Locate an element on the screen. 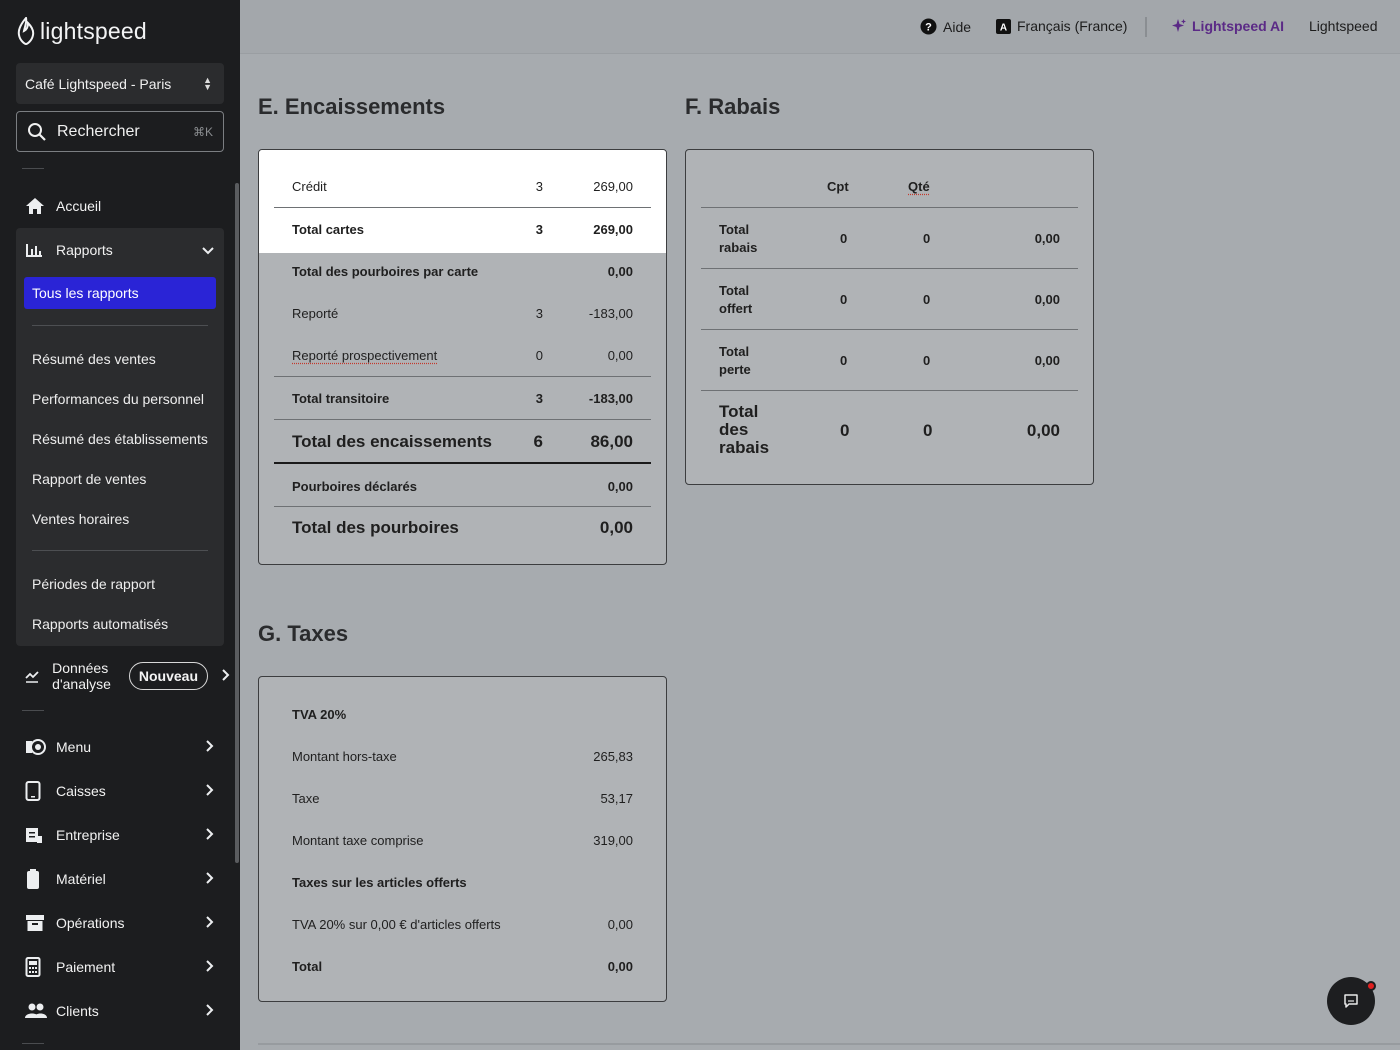 This screenshot has width=1400, height=1050. sidebar-scrollbar is located at coordinates (237, 523).